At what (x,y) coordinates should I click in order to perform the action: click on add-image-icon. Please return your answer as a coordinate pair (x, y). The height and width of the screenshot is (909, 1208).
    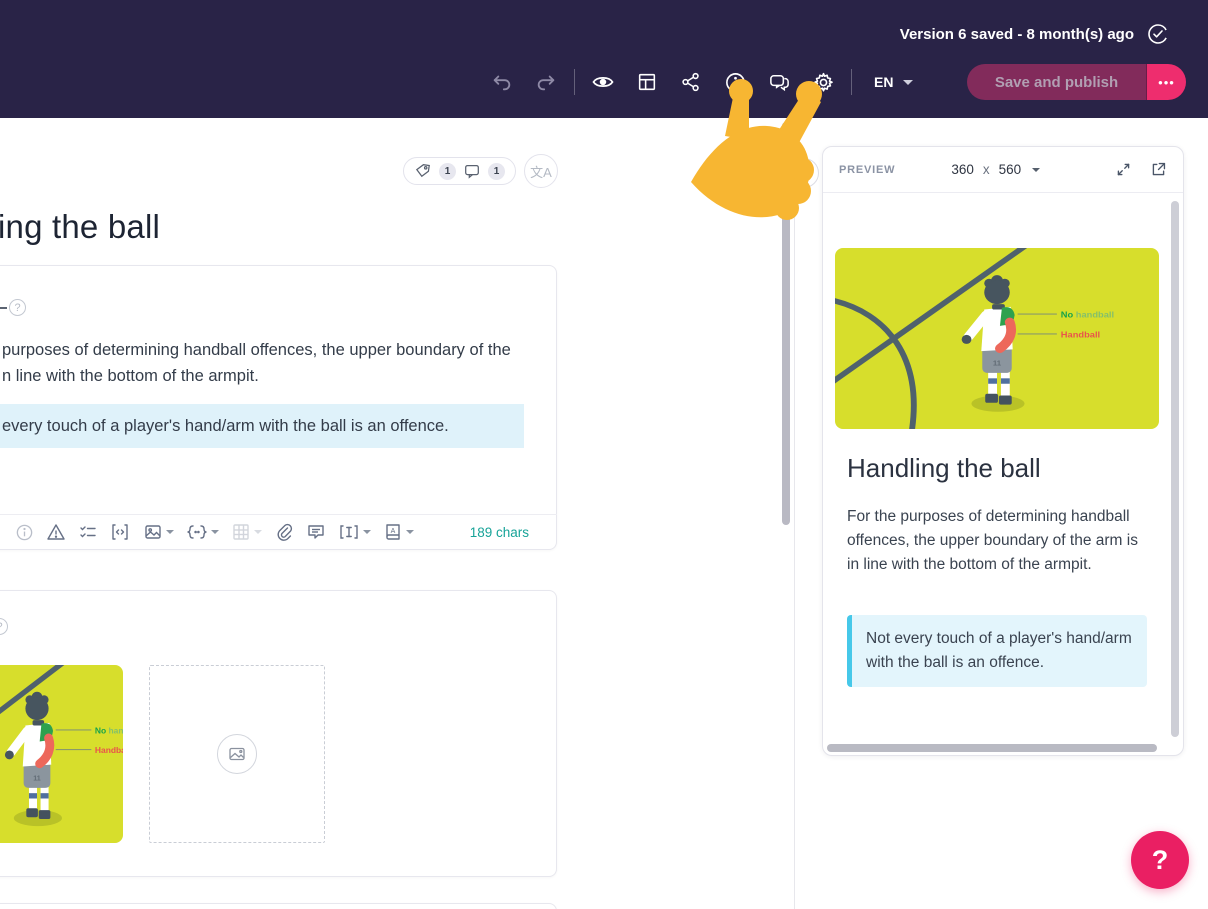
    Looking at the image, I should click on (237, 754).